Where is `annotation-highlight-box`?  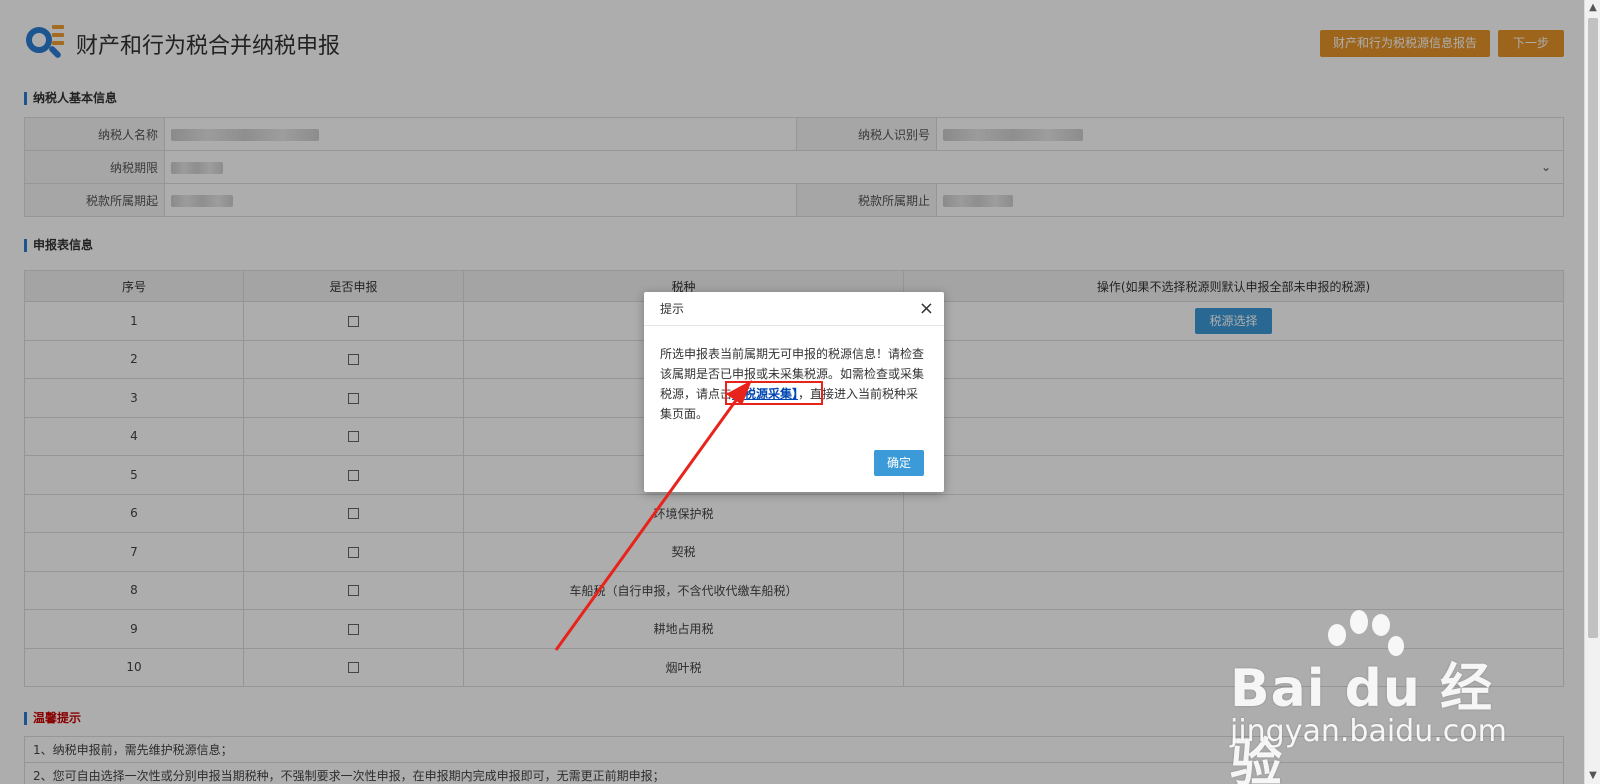
annotation-highlight-box is located at coordinates (774, 393).